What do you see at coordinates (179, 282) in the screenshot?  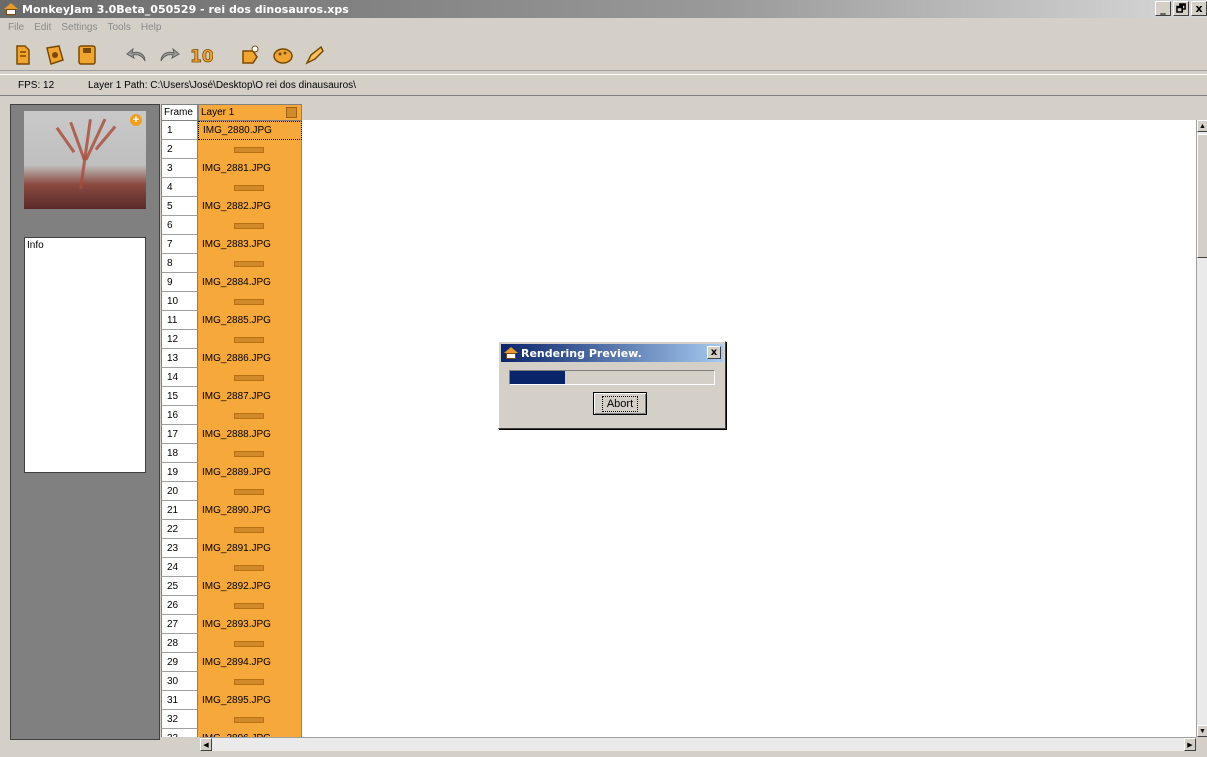 I see `frame-number-cell: 9` at bounding box center [179, 282].